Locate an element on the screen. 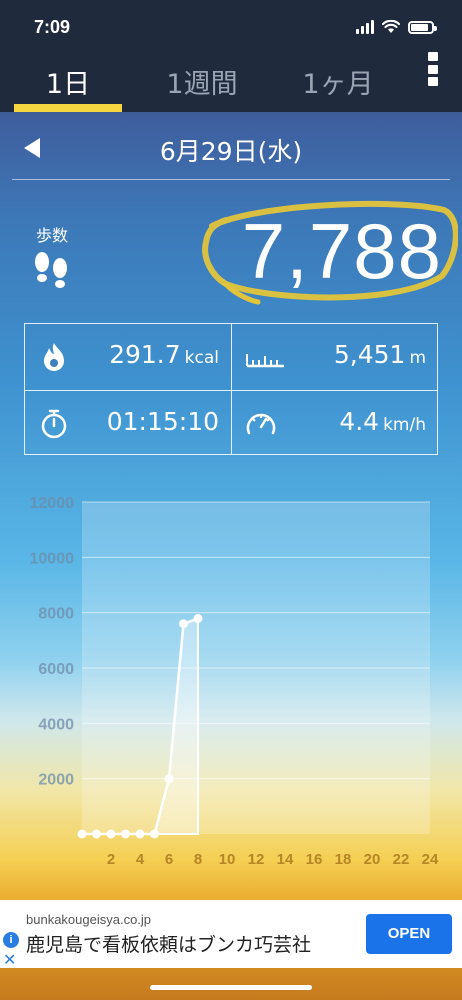 The image size is (462, 1000). battery-level is located at coordinates (419, 27).